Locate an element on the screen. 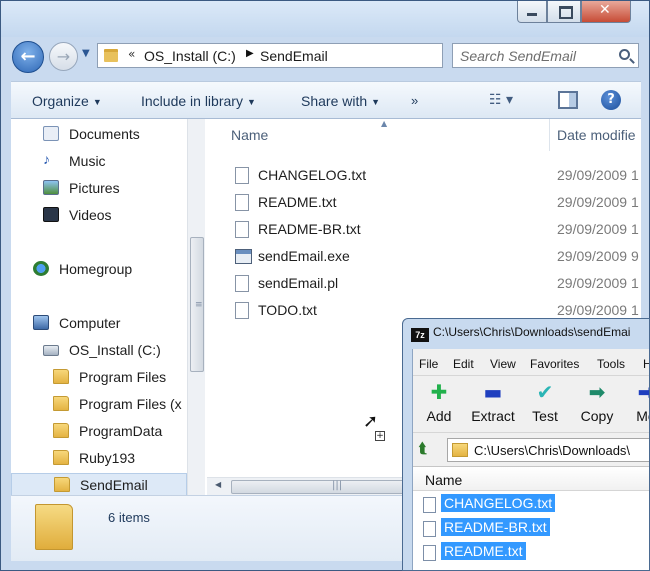  address-bar: « OS_Install (C:) ▶ SendEmail ⇆ is located at coordinates (315, 55).